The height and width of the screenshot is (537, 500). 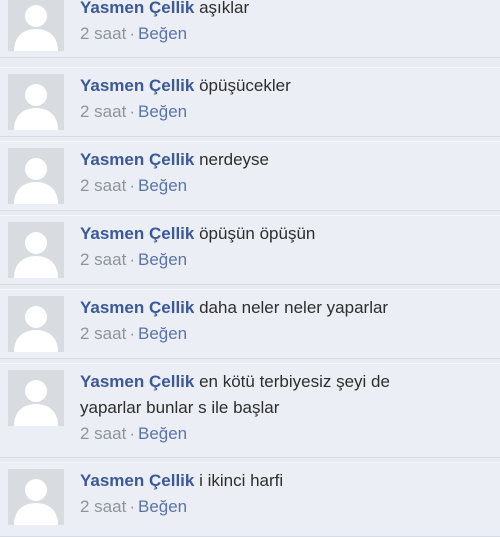 I want to click on comment-body: Yasmen Çellik nerdeyse 2 saat · Beğen, so click(x=286, y=173).